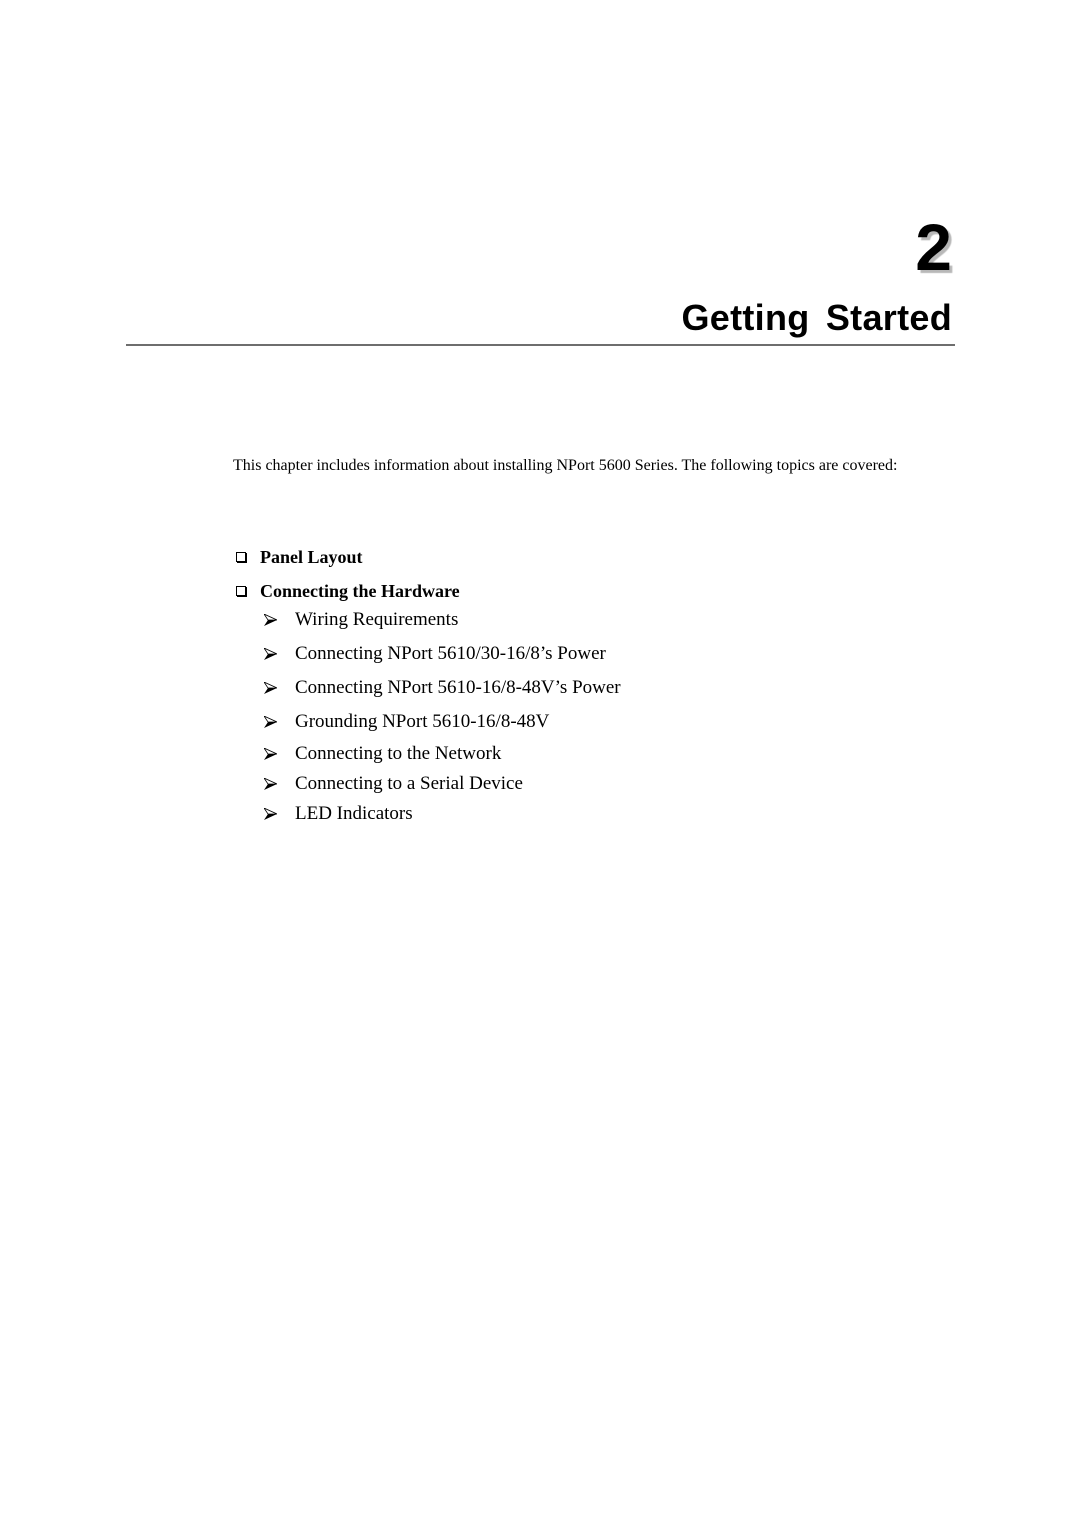  What do you see at coordinates (354, 813) in the screenshot?
I see `subtopic-label: LED Indicators` at bounding box center [354, 813].